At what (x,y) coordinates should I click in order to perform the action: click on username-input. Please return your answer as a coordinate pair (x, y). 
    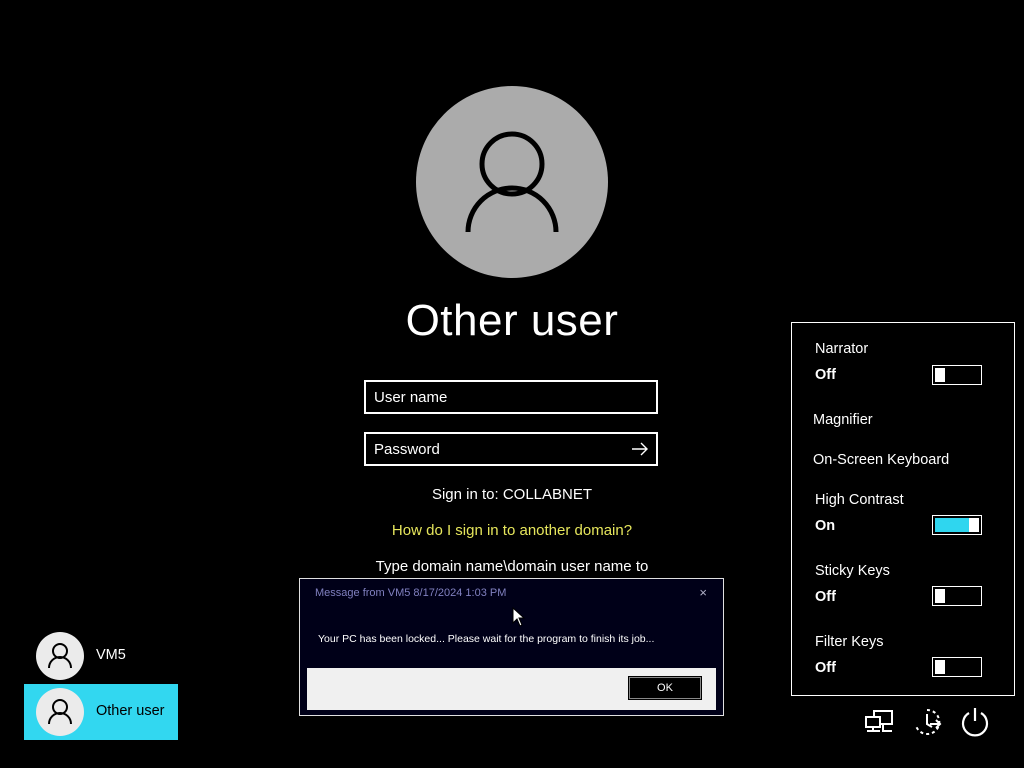
    Looking at the image, I should click on (495, 397).